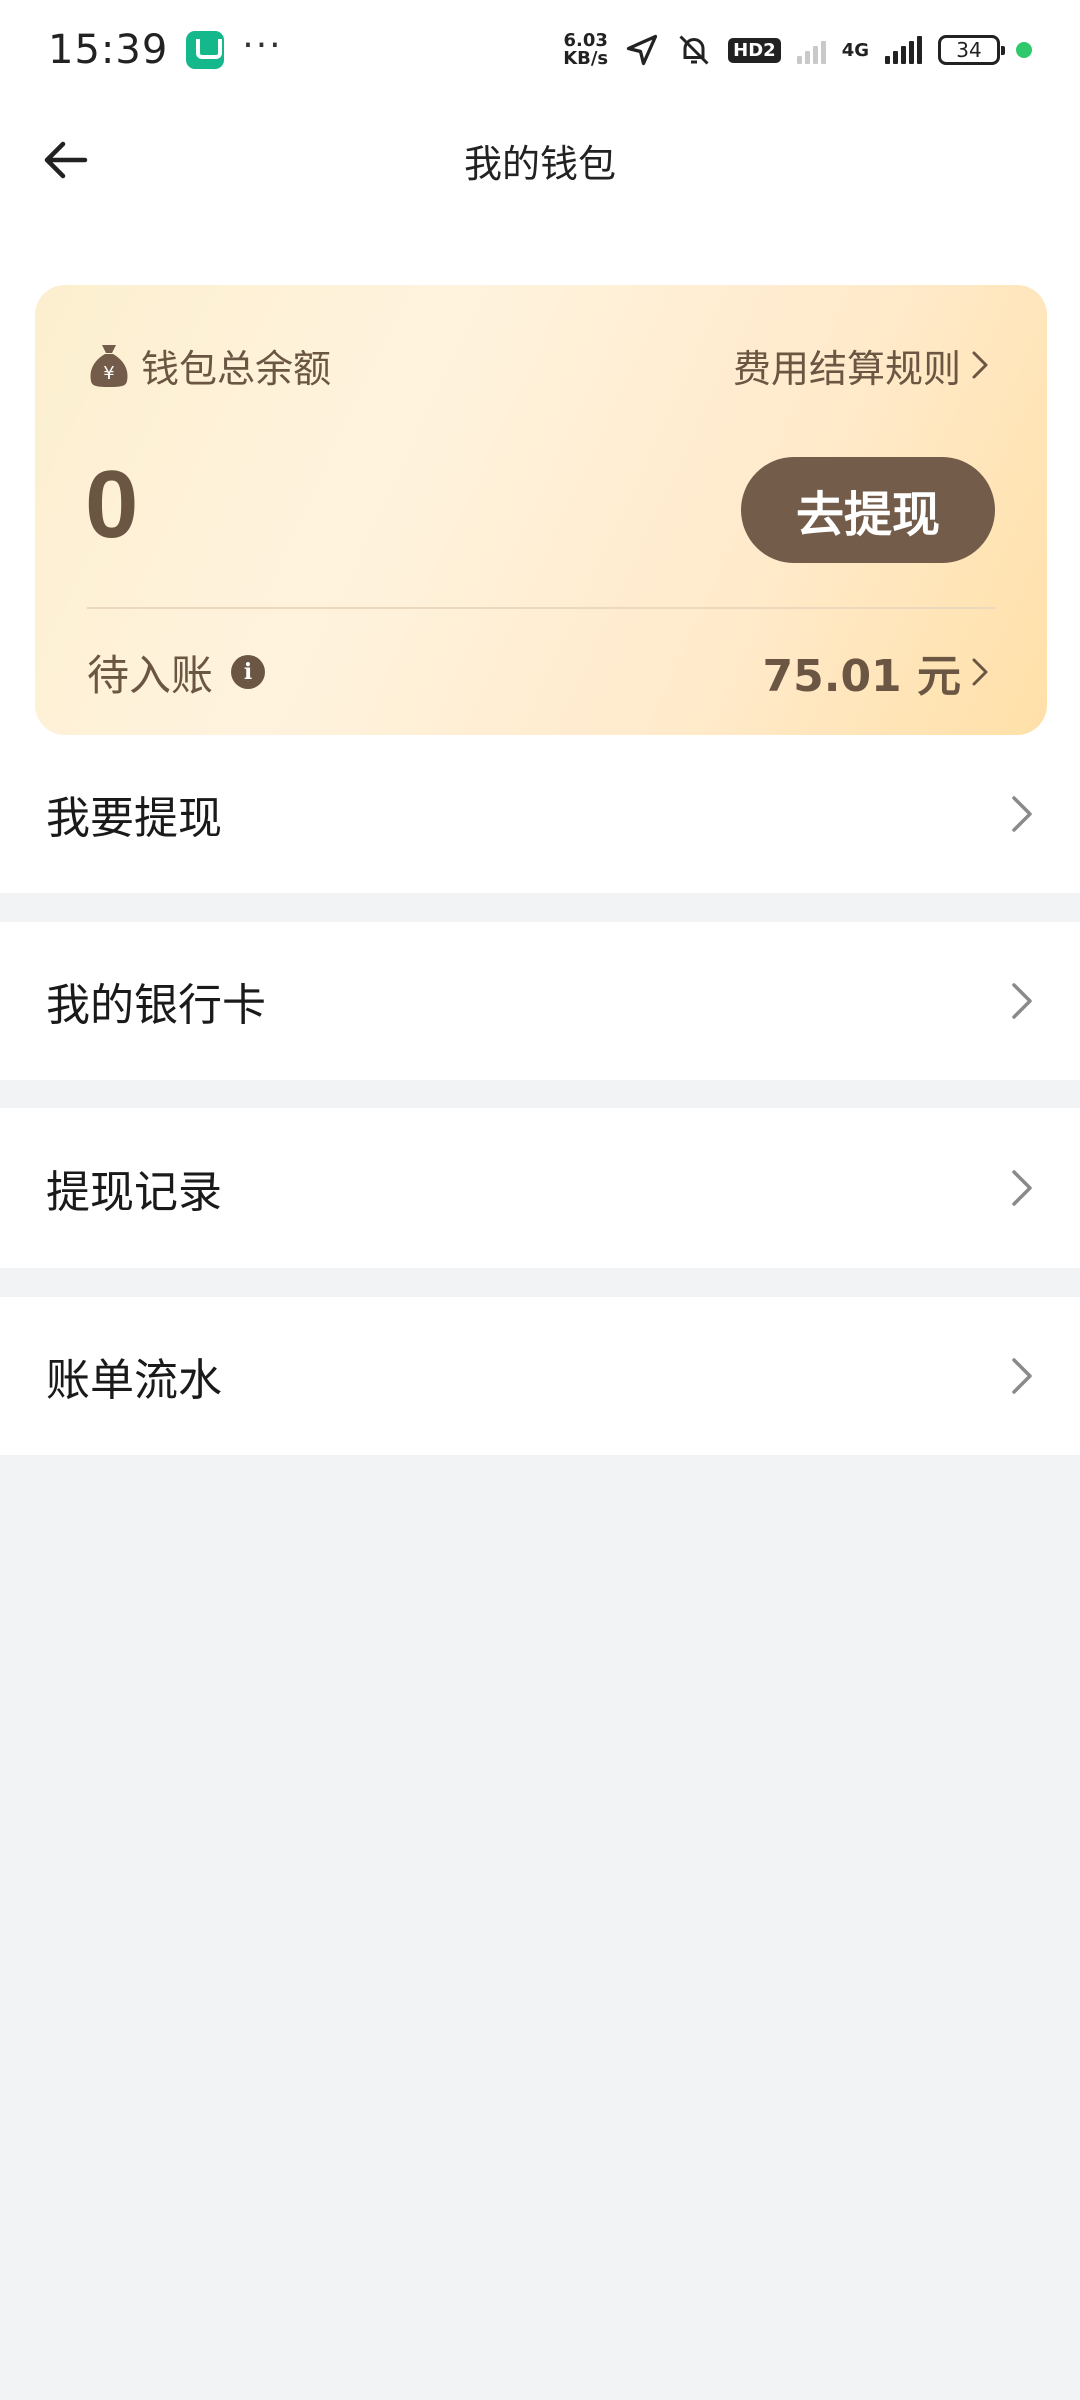  I want to click on arrow-left-icon, so click(66, 160).